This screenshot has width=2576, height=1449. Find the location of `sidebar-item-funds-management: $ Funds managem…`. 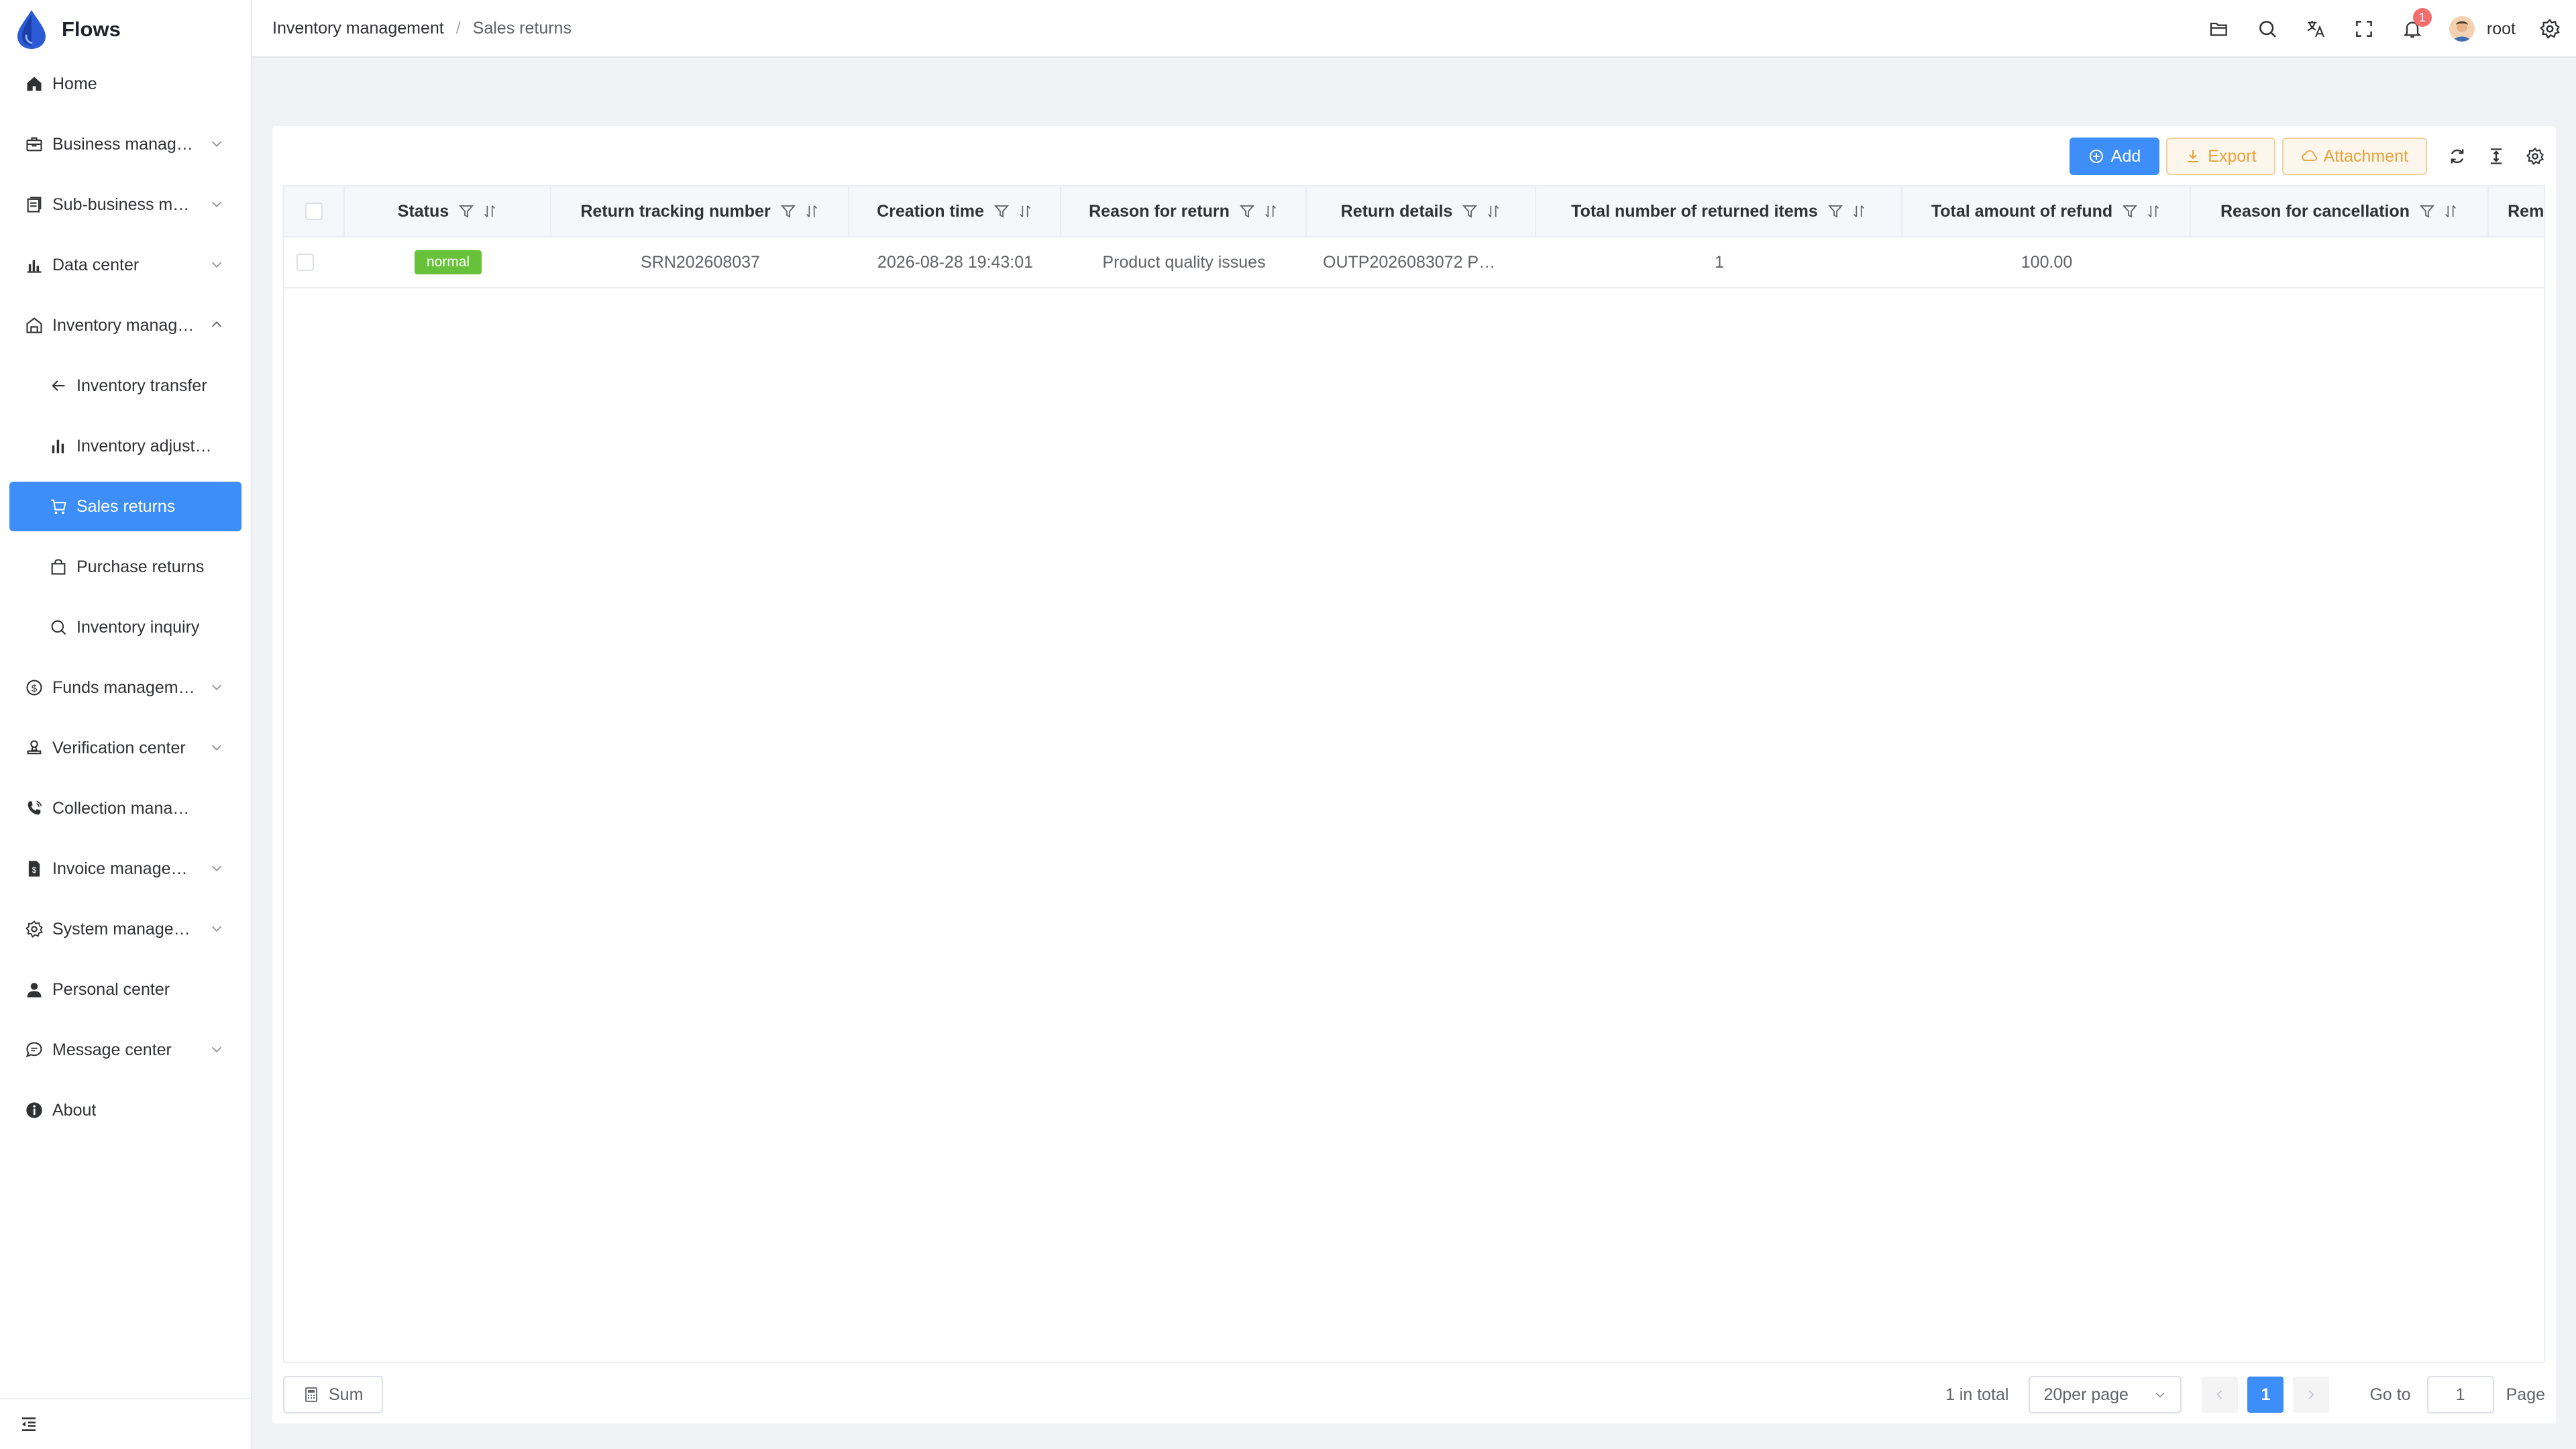

sidebar-item-funds-management: $ Funds managem… is located at coordinates (125, 687).